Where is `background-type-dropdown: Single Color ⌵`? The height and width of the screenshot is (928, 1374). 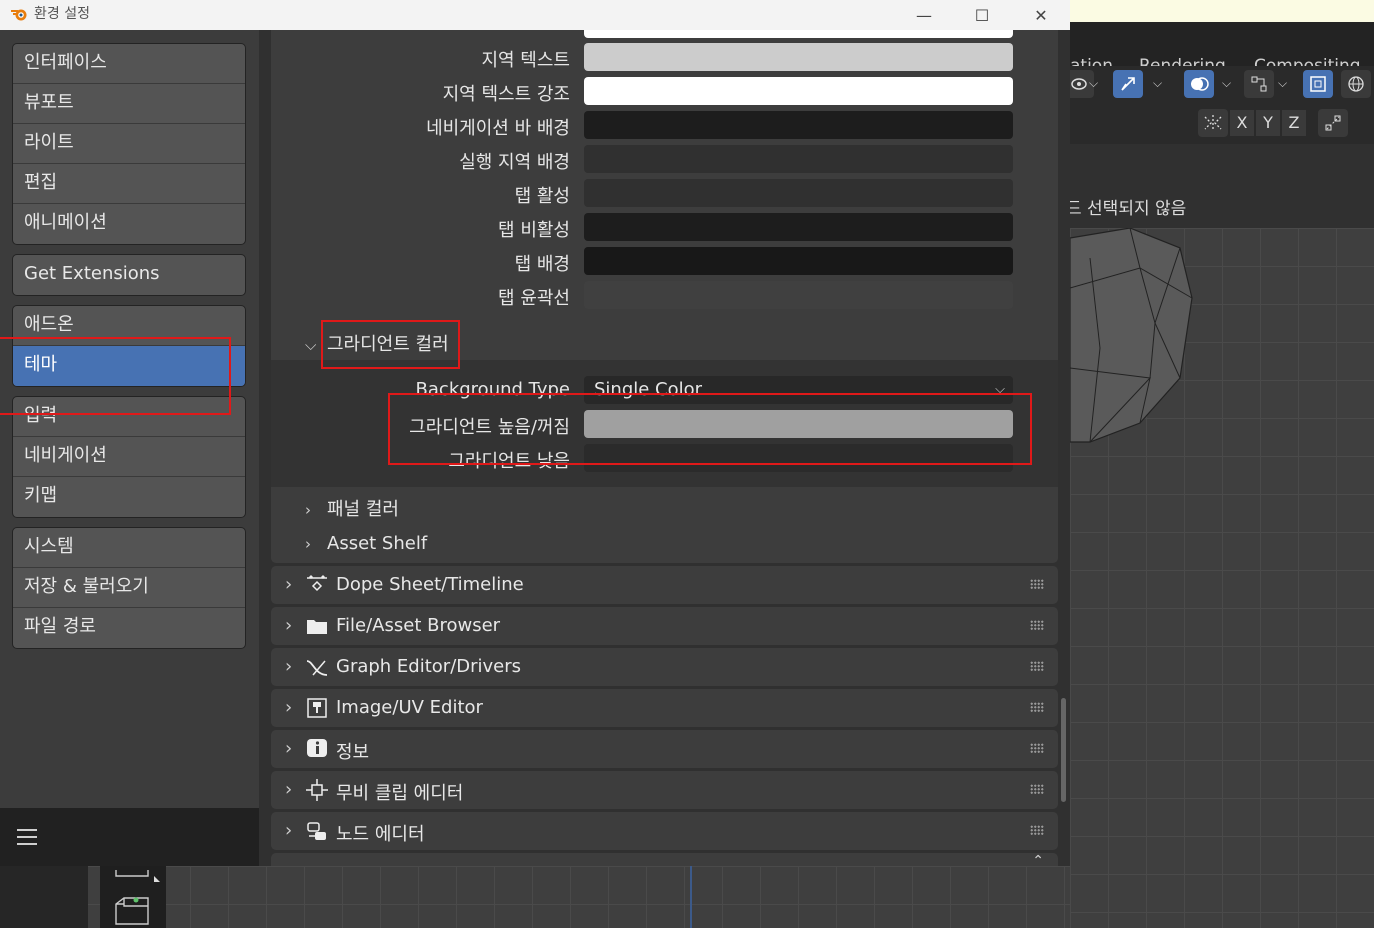 background-type-dropdown: Single Color ⌵ is located at coordinates (798, 390).